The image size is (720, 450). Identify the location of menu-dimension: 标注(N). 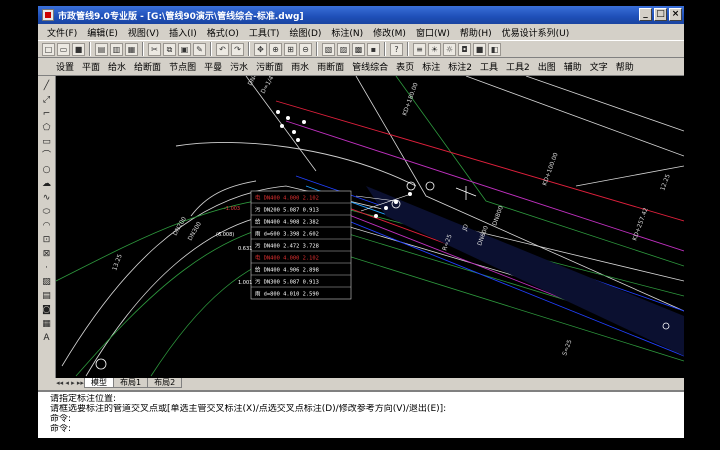
(347, 32).